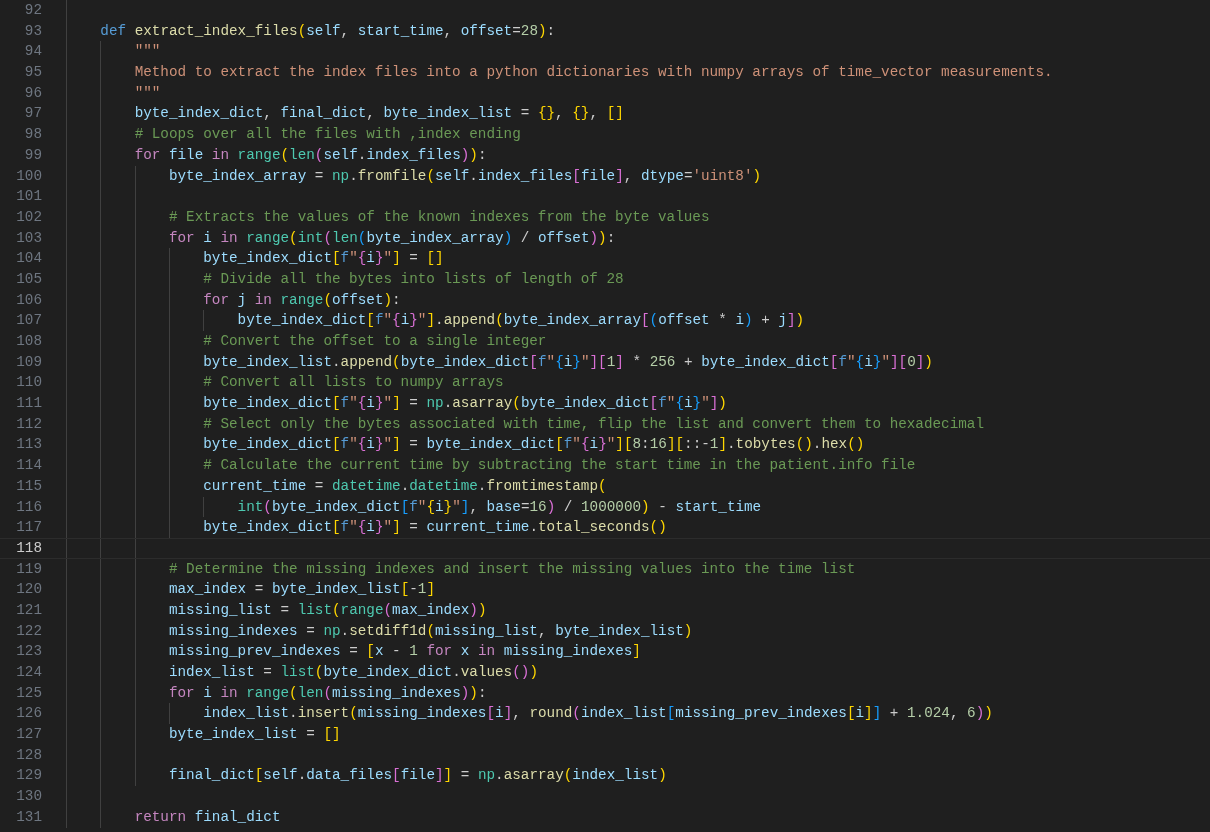  Describe the element at coordinates (32, 31) in the screenshot. I see `line-number: 93` at that location.